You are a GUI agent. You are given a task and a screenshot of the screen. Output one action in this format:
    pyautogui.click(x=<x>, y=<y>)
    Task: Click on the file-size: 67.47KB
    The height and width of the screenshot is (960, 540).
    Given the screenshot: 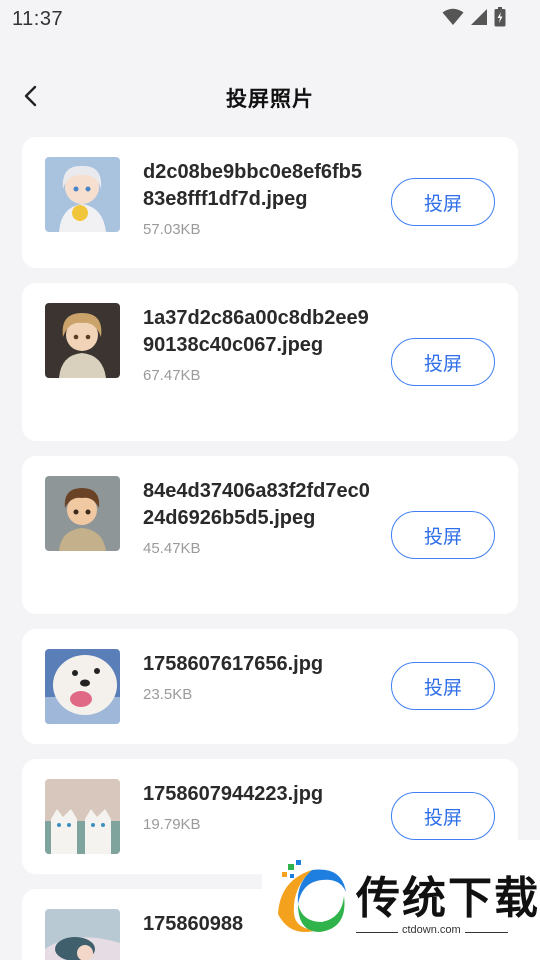 What is the action you would take?
    pyautogui.click(x=172, y=375)
    